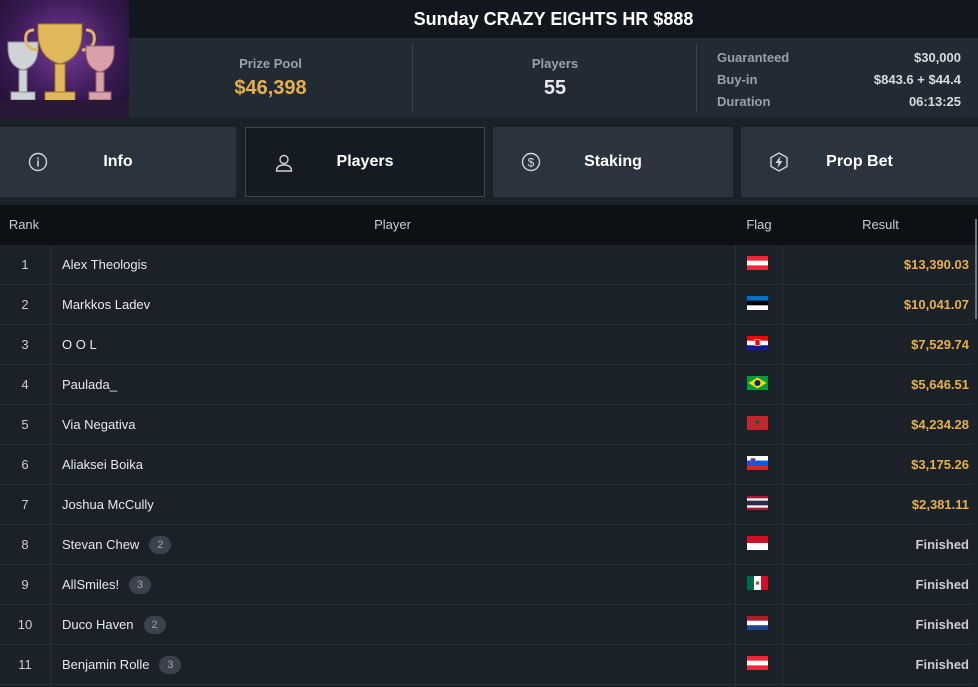 The height and width of the screenshot is (687, 978). I want to click on player-cell: Benjamin Rolle 3, so click(122, 665).